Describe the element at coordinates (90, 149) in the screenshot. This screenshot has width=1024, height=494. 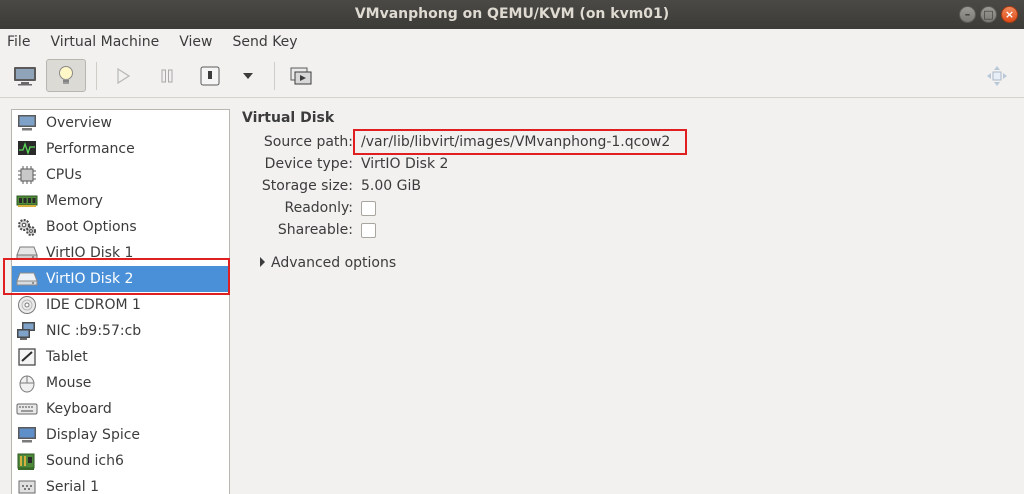
I see `sidebar-item-label: Performance` at that location.